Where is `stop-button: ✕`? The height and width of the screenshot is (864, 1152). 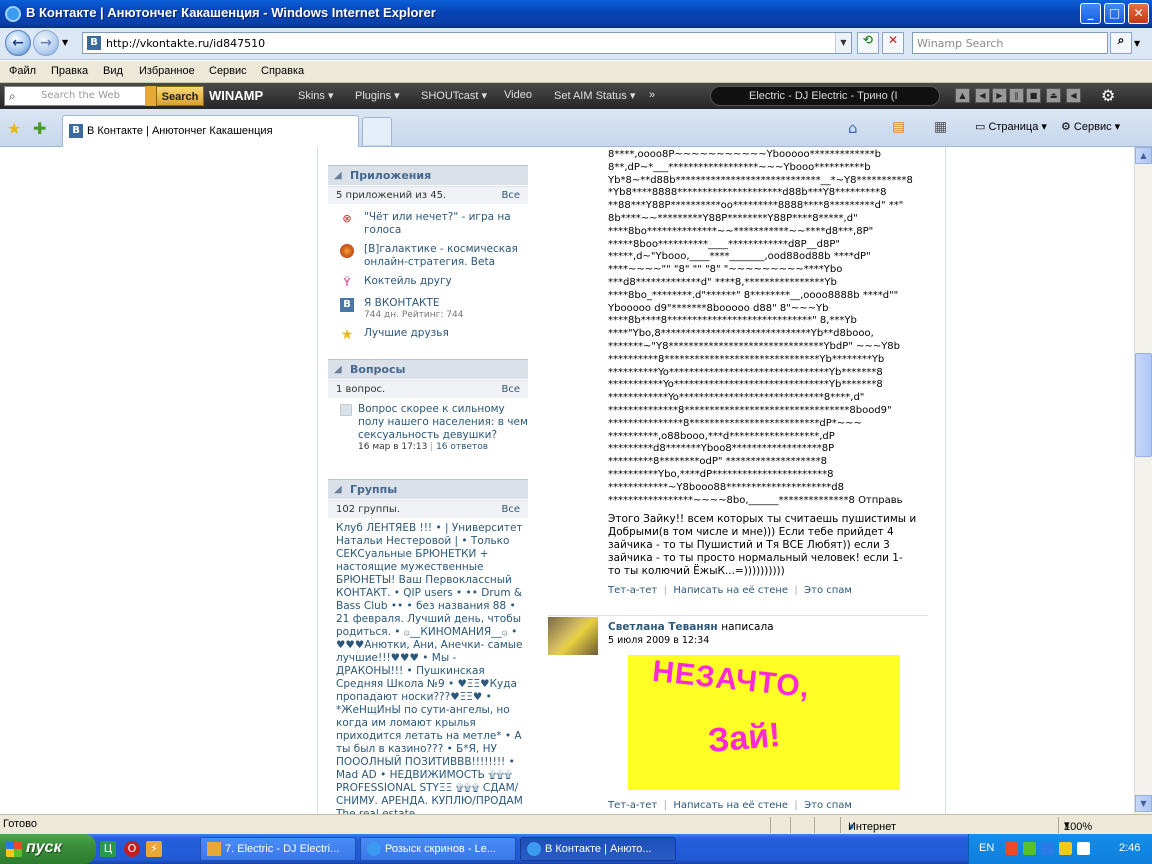 stop-button: ✕ is located at coordinates (893, 43).